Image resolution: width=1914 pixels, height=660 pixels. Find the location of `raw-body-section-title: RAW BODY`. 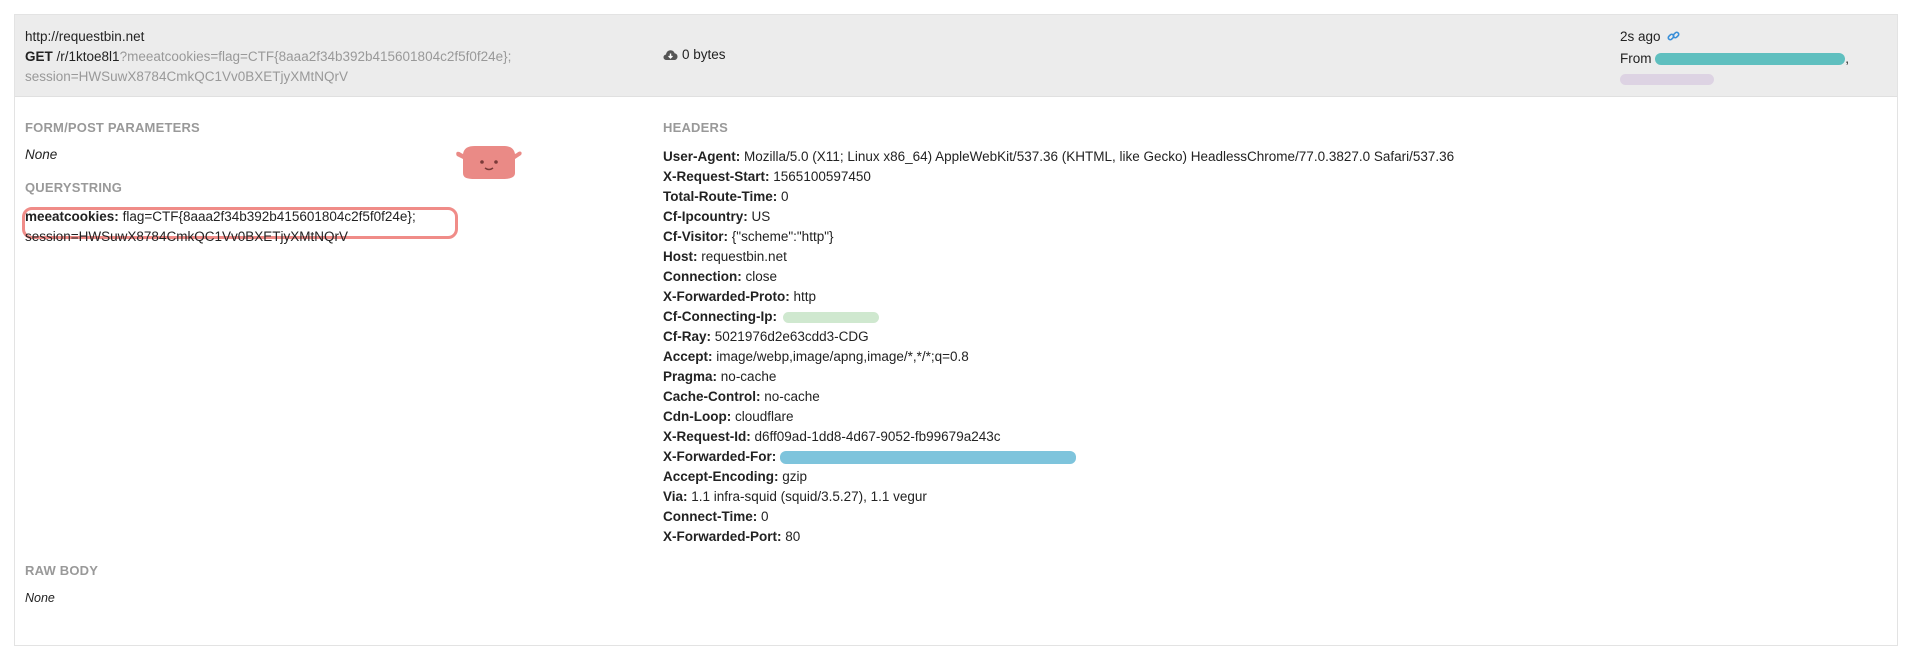

raw-body-section-title: RAW BODY is located at coordinates (62, 570).